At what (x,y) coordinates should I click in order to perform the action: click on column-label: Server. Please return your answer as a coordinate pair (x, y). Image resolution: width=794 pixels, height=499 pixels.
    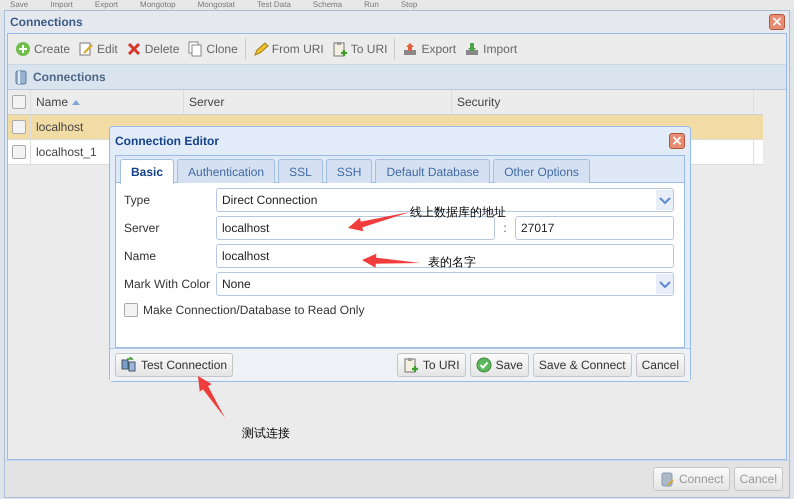
    Looking at the image, I should click on (206, 102).